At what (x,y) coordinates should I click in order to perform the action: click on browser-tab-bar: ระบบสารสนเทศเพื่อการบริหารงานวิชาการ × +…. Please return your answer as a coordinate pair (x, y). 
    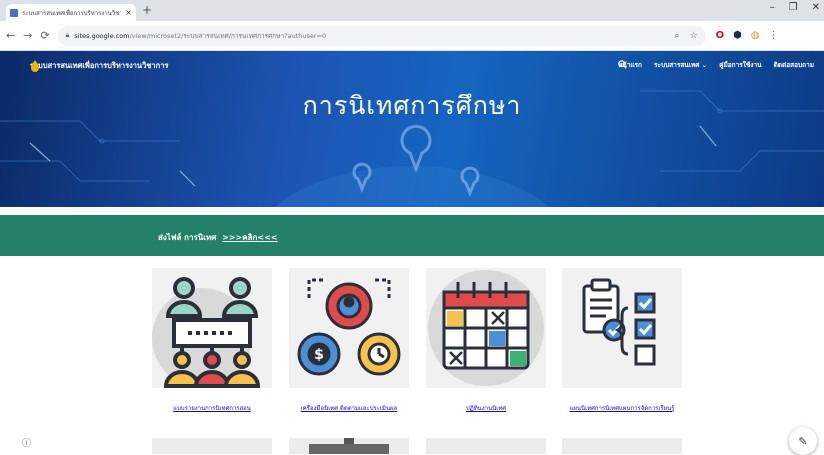
    Looking at the image, I should click on (412, 10).